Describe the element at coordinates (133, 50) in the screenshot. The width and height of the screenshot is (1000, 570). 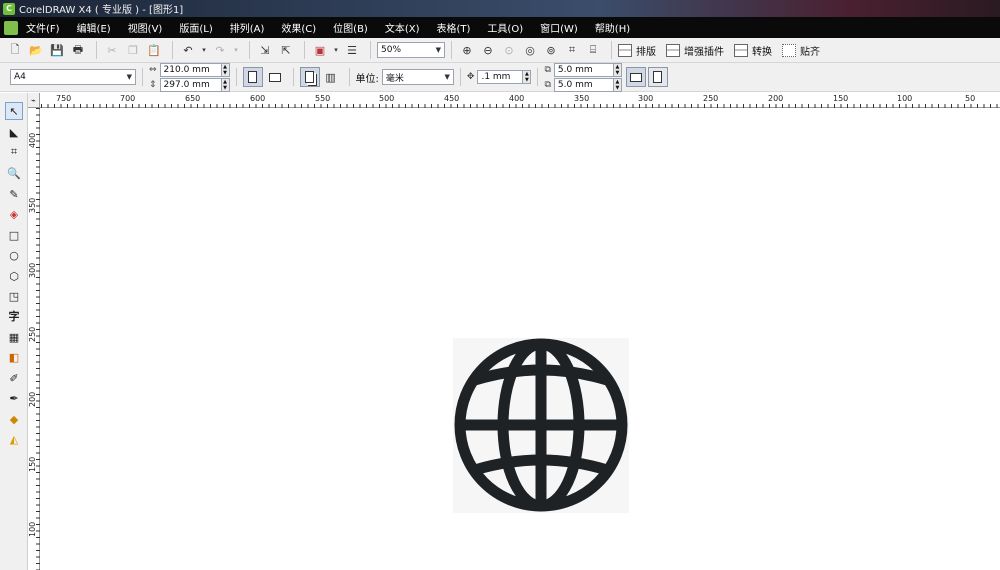
I see `copy-icon: ❐` at that location.